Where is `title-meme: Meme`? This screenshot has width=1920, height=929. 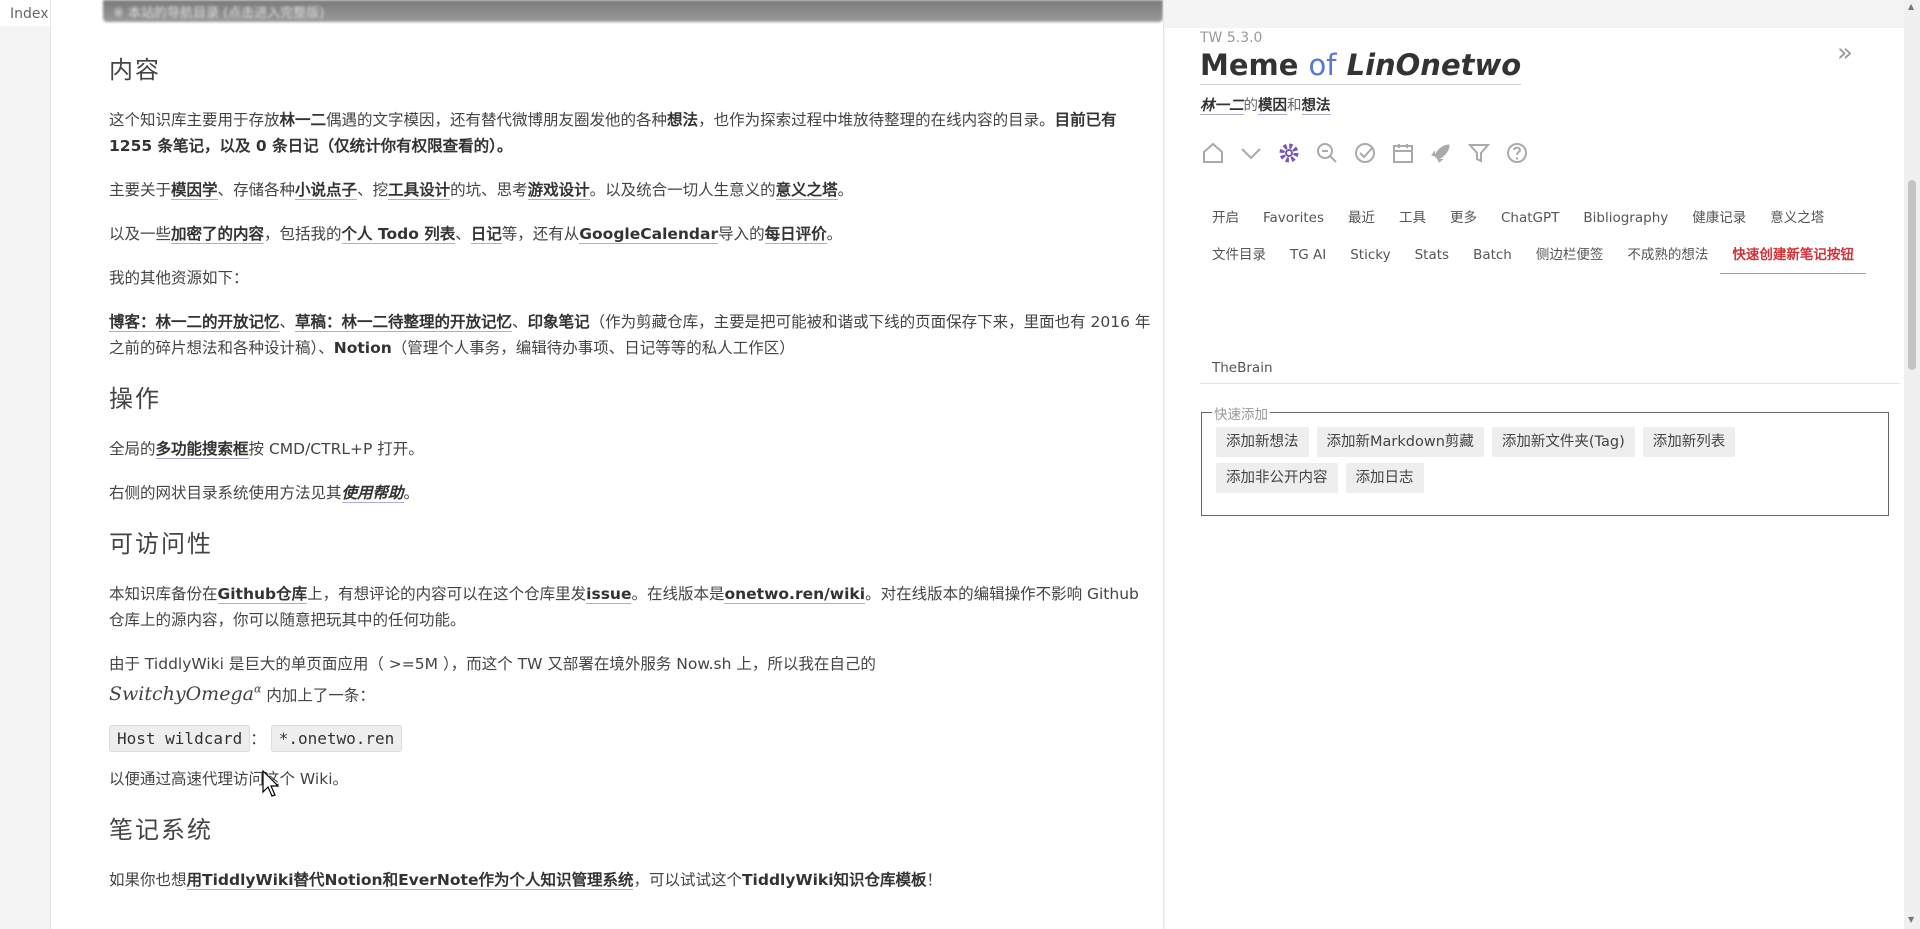 title-meme: Meme is located at coordinates (1249, 65).